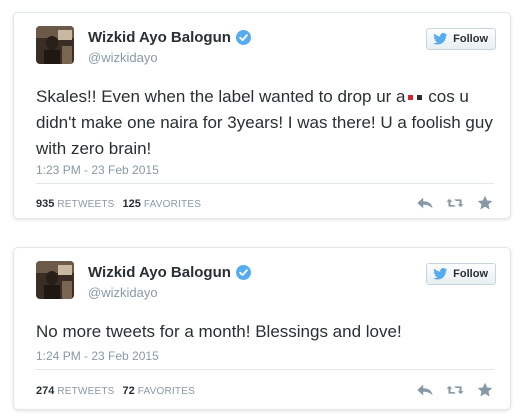  Describe the element at coordinates (132, 204) in the screenshot. I see `favorite-count: 125` at that location.